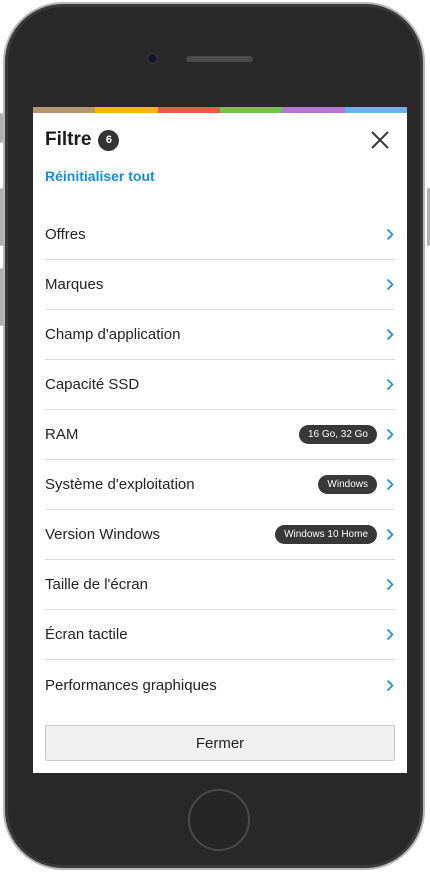 This screenshot has height=874, width=430. What do you see at coordinates (220, 335) in the screenshot?
I see `filter-row: Champ d'application` at bounding box center [220, 335].